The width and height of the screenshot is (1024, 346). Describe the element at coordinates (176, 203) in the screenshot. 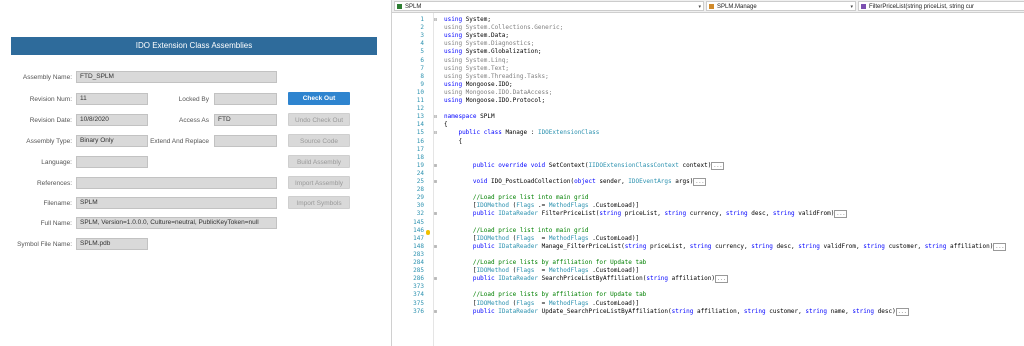

I see `filename-field: SPLM` at that location.